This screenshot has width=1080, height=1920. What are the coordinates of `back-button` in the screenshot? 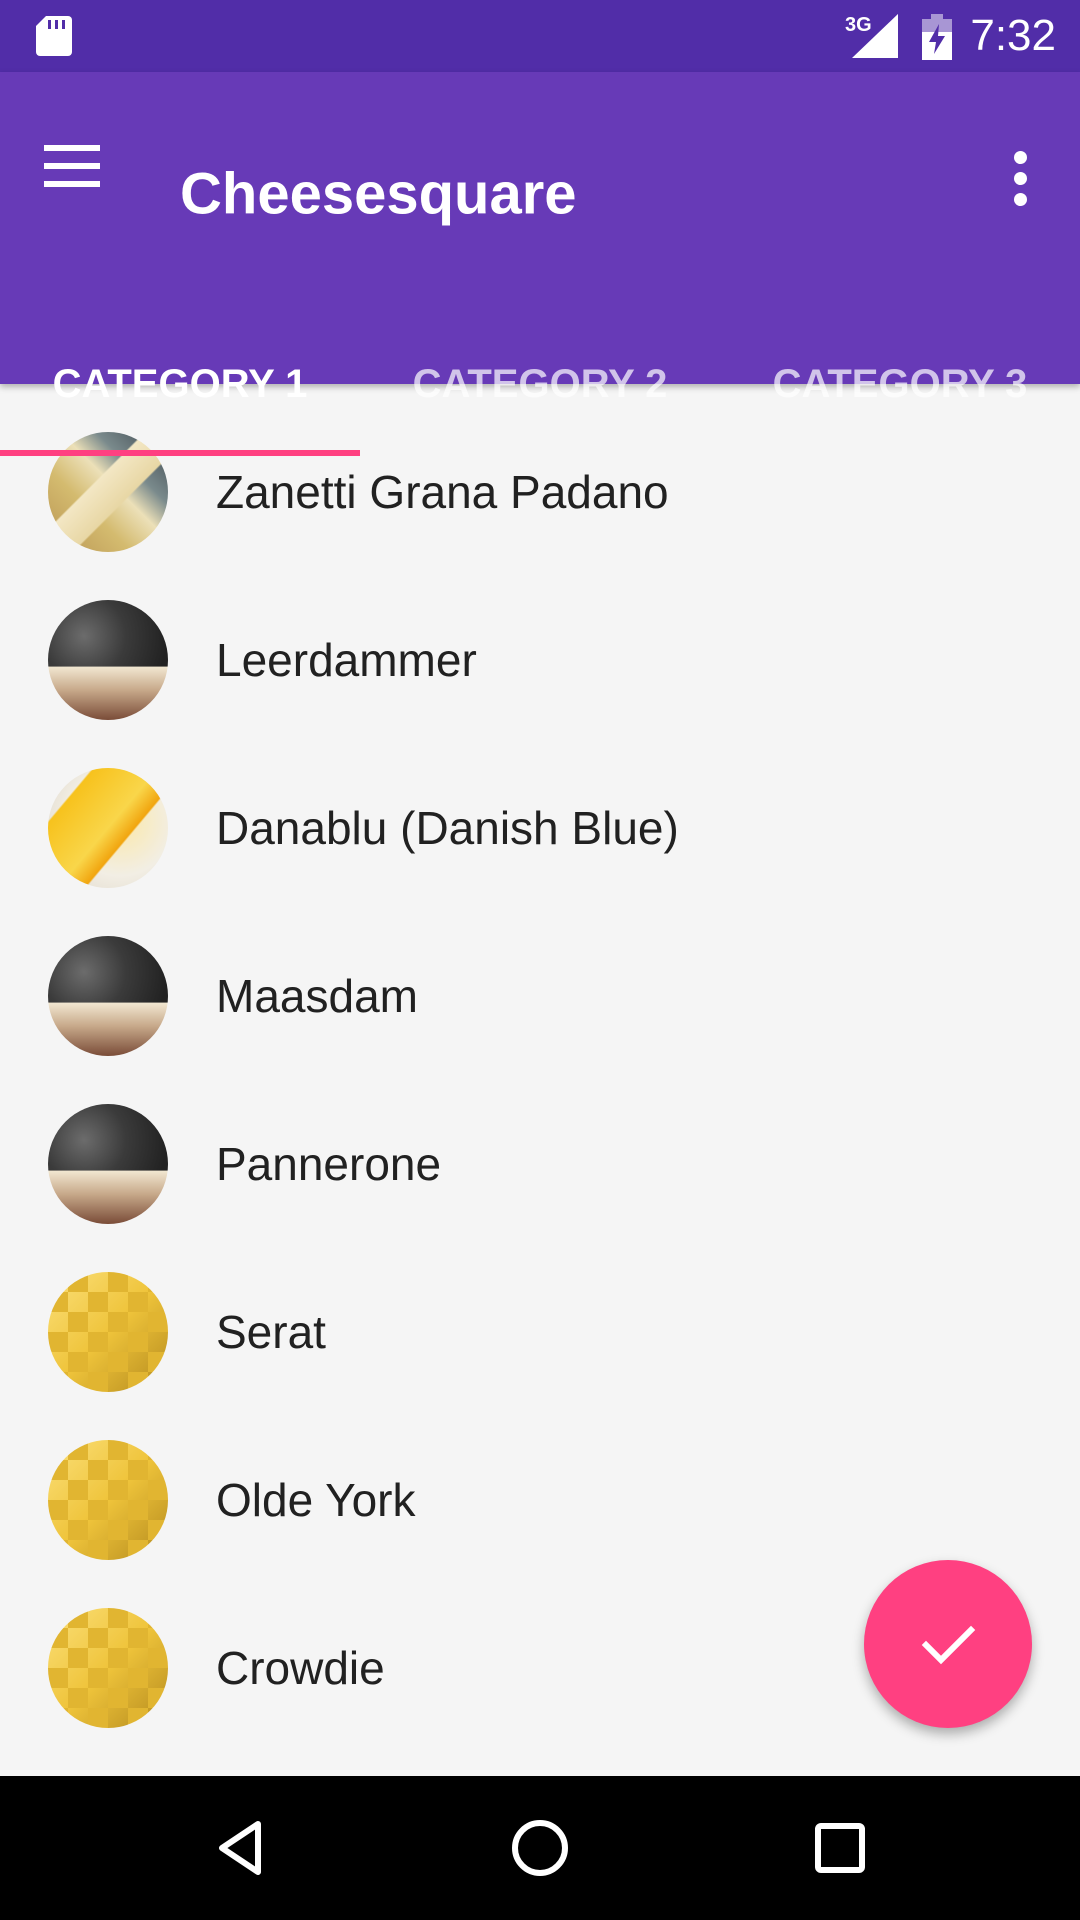 It's located at (240, 1848).